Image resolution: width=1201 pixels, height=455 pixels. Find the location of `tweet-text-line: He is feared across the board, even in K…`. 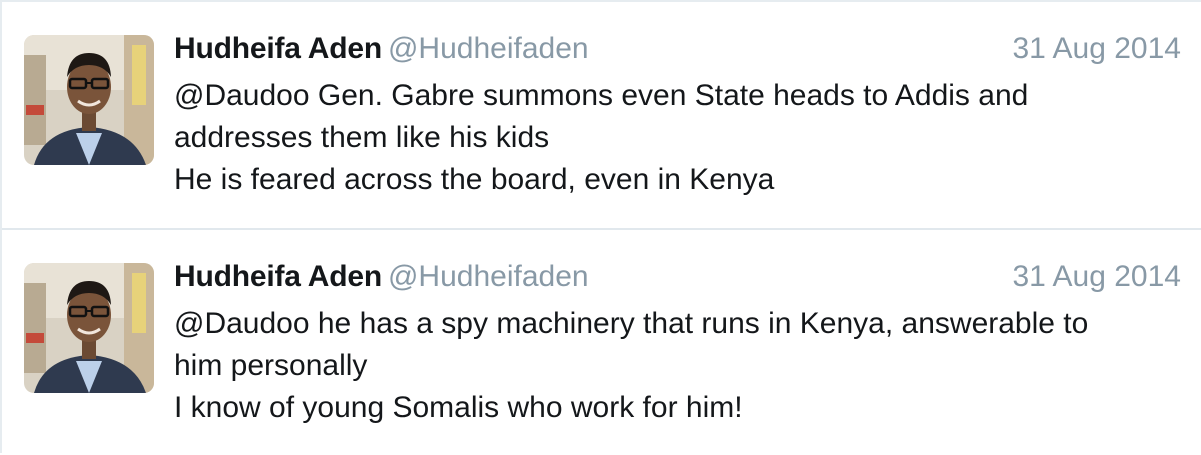

tweet-text-line: He is feared across the board, even in K… is located at coordinates (474, 179).